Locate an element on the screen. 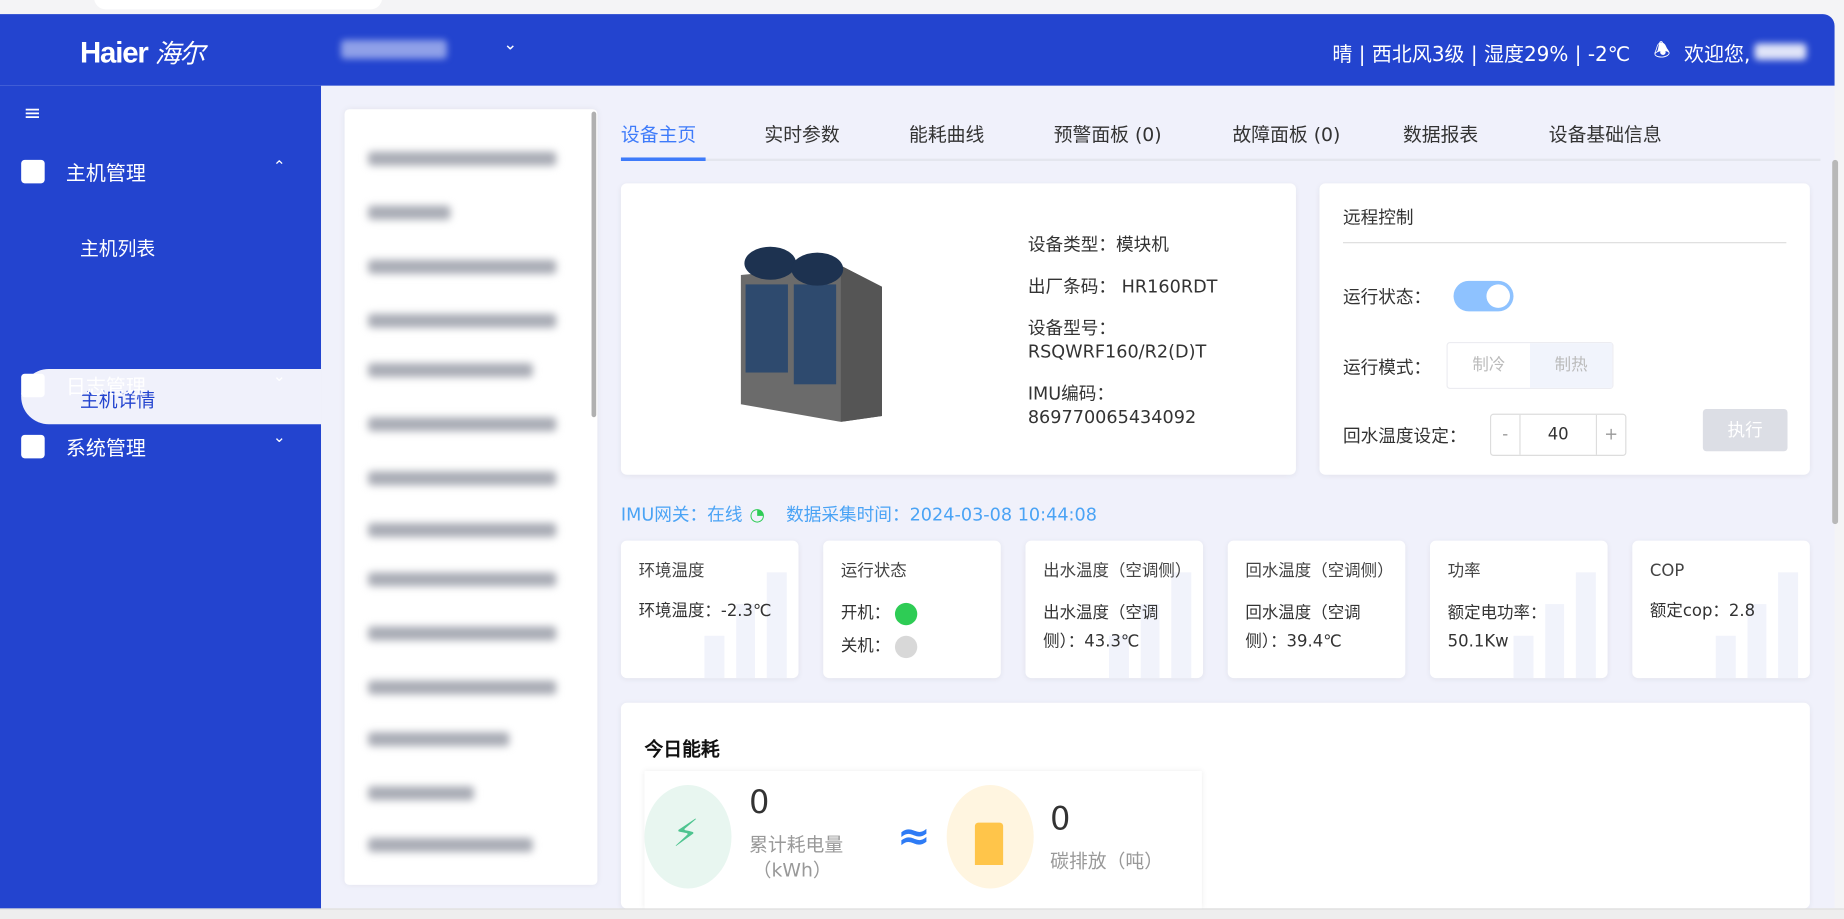 This screenshot has height=919, width=1844. home-icon is located at coordinates (33, 171).